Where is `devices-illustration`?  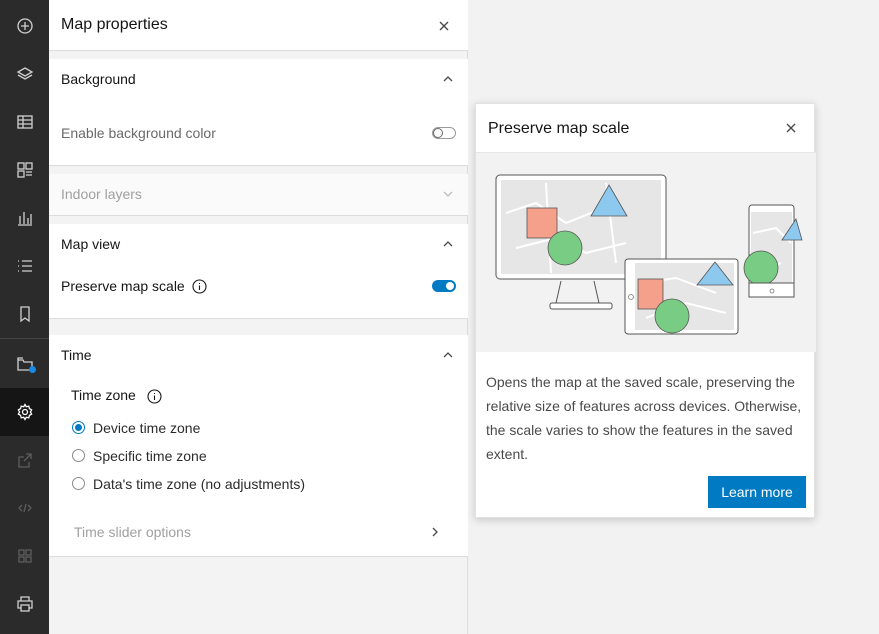 devices-illustration is located at coordinates (646, 252).